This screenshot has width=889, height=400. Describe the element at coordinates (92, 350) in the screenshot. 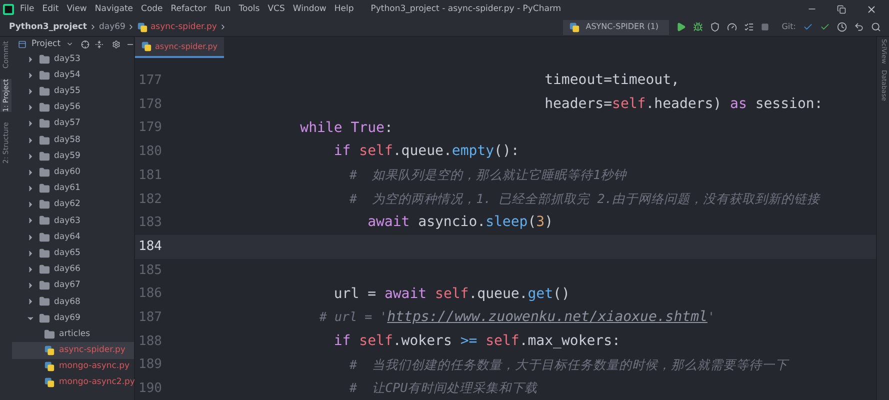

I see `tree-label: async-spider.py` at that location.